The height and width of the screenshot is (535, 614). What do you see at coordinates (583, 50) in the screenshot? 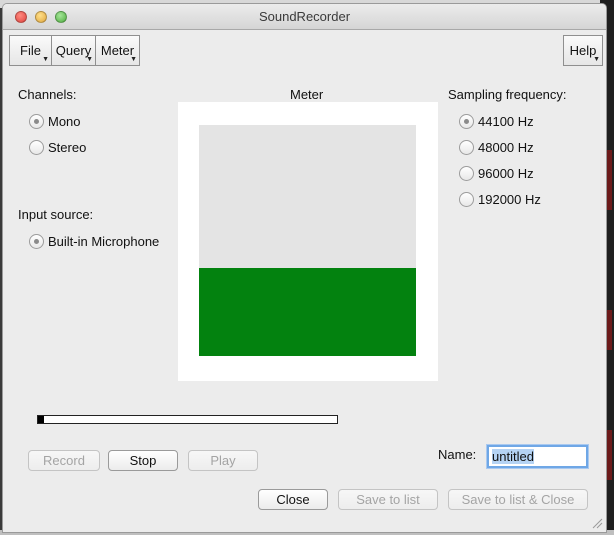
I see `help-menu-button: Help ▼` at bounding box center [583, 50].